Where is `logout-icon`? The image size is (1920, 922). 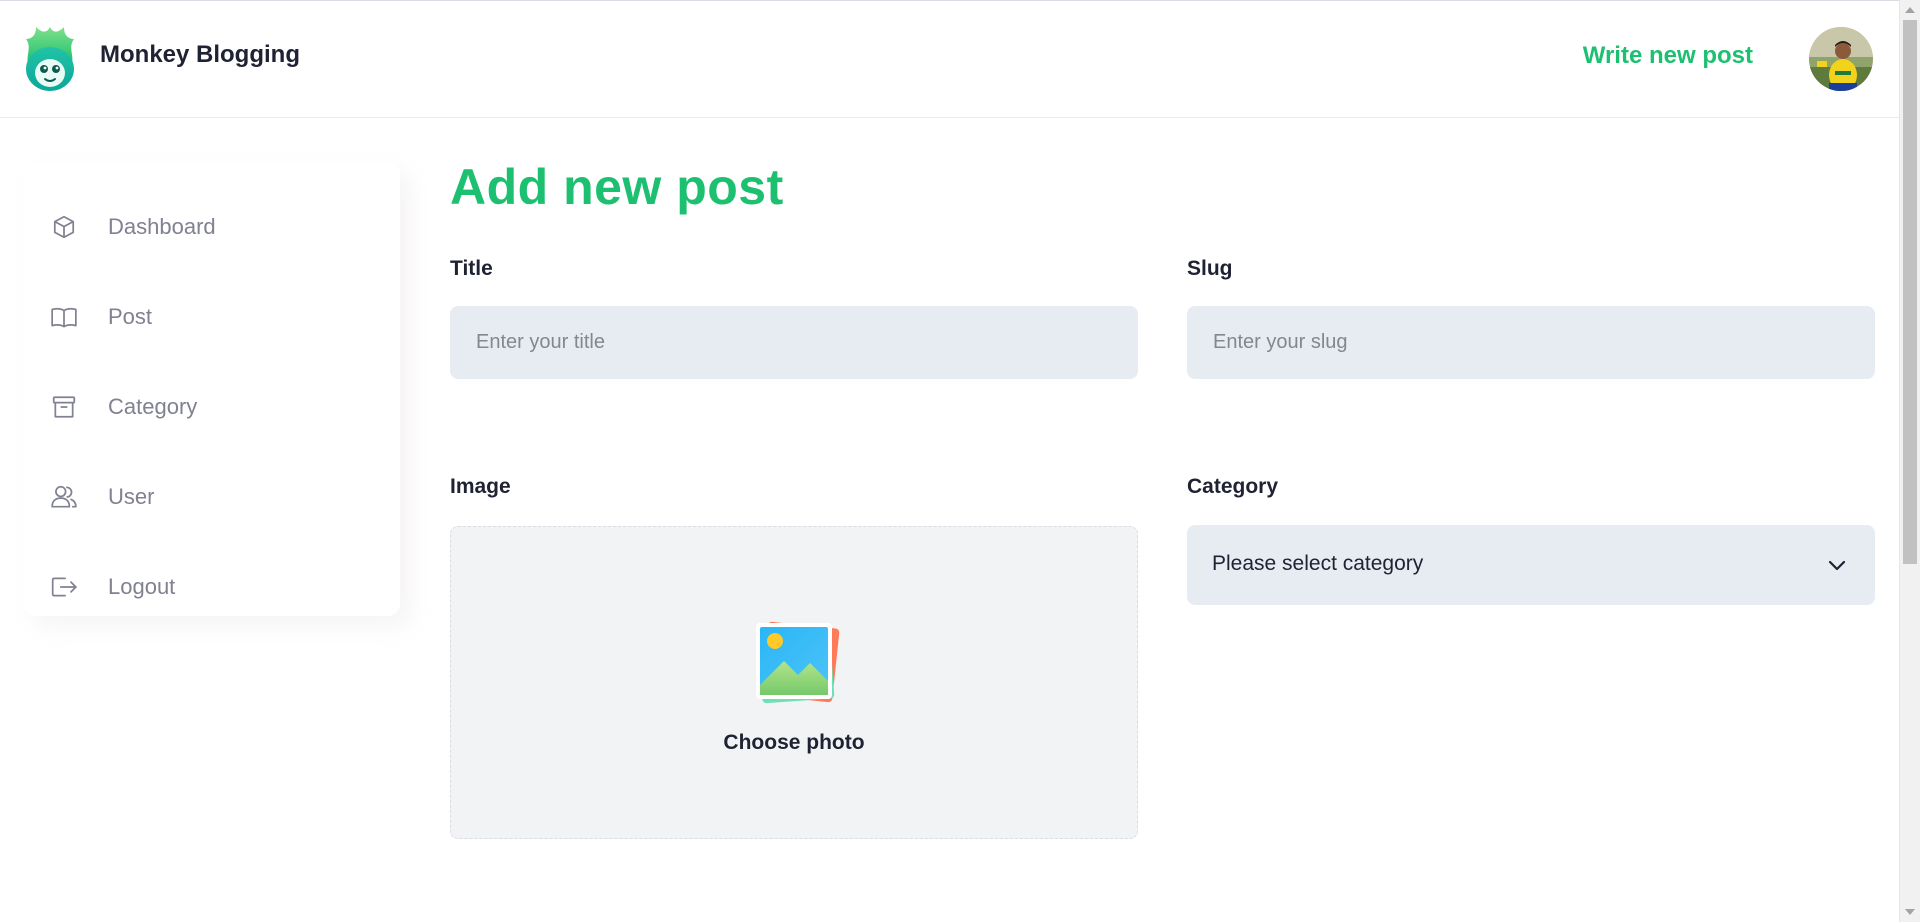 logout-icon is located at coordinates (64, 587).